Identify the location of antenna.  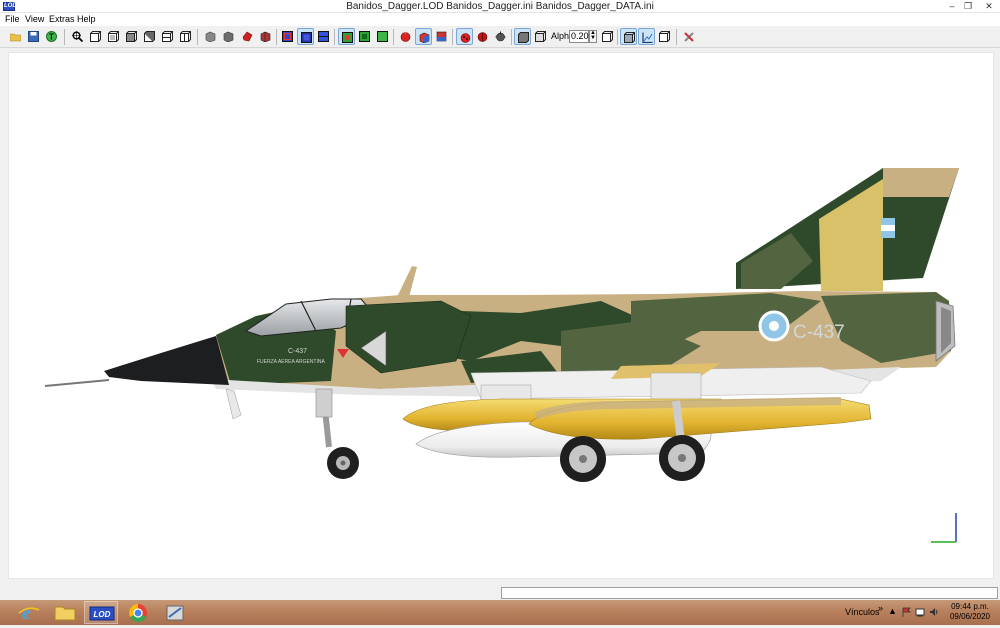
(407, 281).